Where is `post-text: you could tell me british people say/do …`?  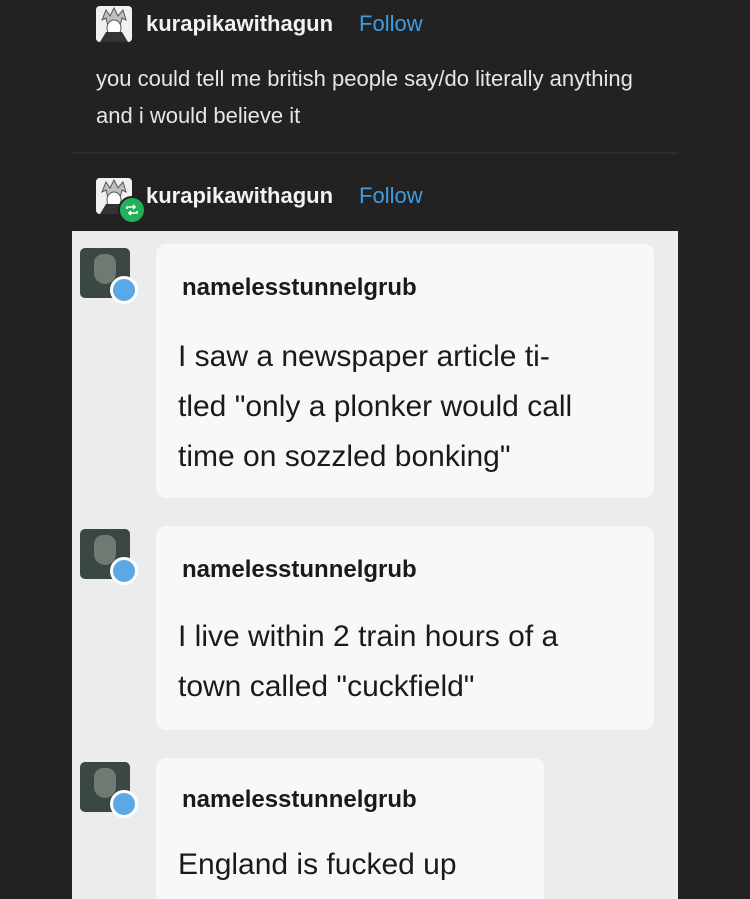
post-text: you could tell me british people say/do … is located at coordinates (364, 97).